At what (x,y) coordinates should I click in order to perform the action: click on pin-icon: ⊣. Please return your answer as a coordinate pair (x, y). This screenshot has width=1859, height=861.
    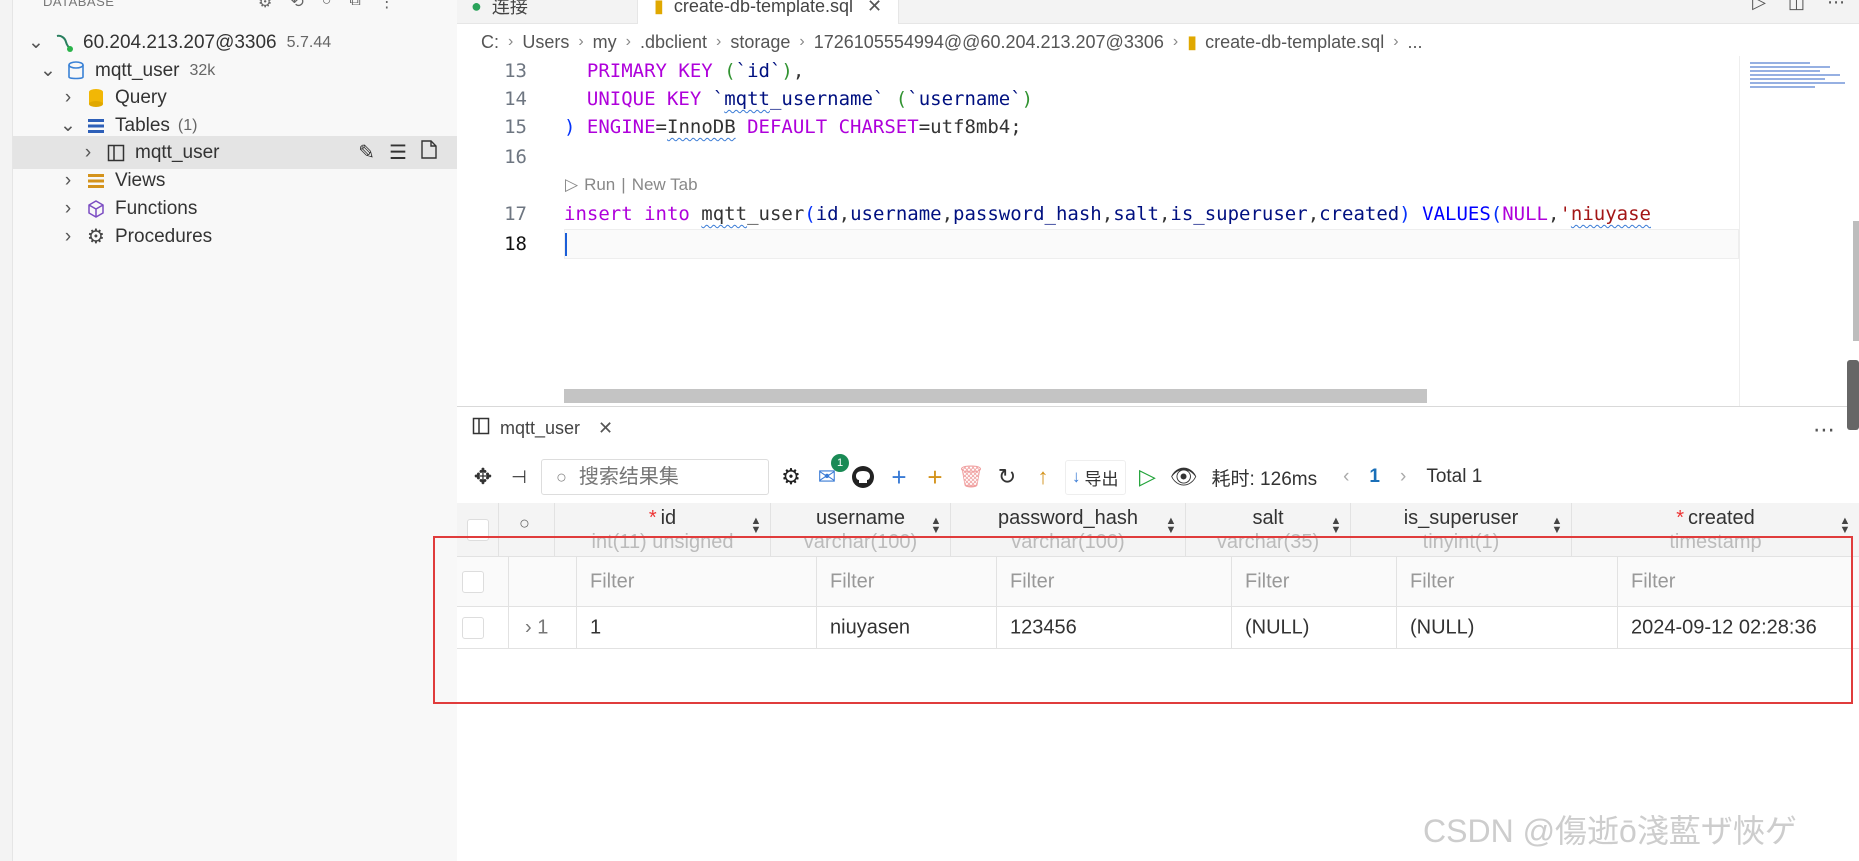
    Looking at the image, I should click on (519, 477).